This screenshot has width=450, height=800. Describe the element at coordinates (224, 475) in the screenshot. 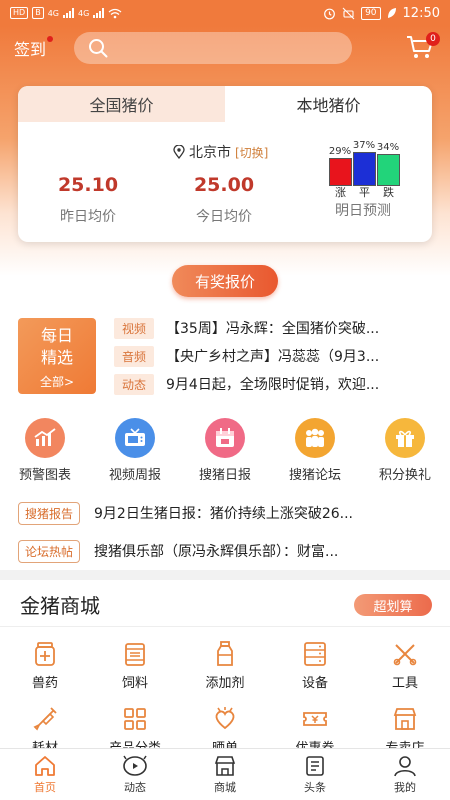

I see `quick-link-label: 搜猪日报` at that location.